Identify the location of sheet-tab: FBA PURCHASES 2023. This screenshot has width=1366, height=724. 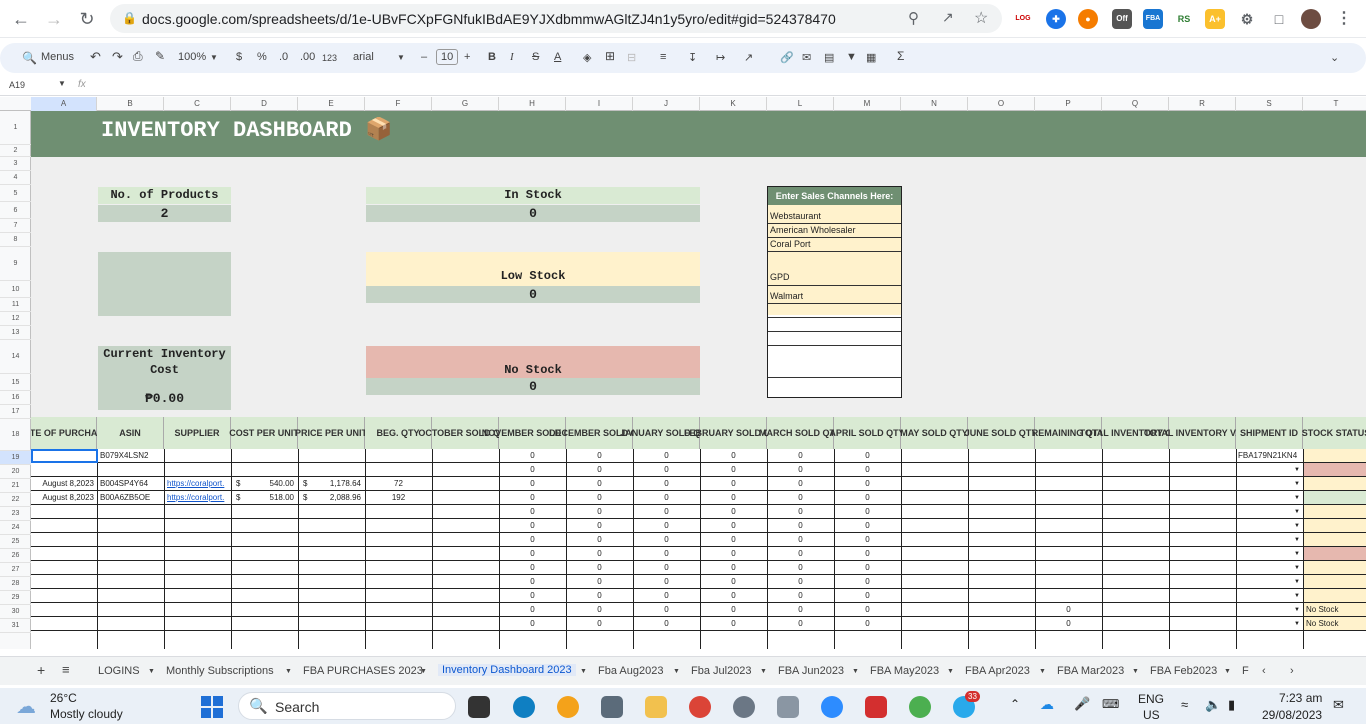
(363, 671).